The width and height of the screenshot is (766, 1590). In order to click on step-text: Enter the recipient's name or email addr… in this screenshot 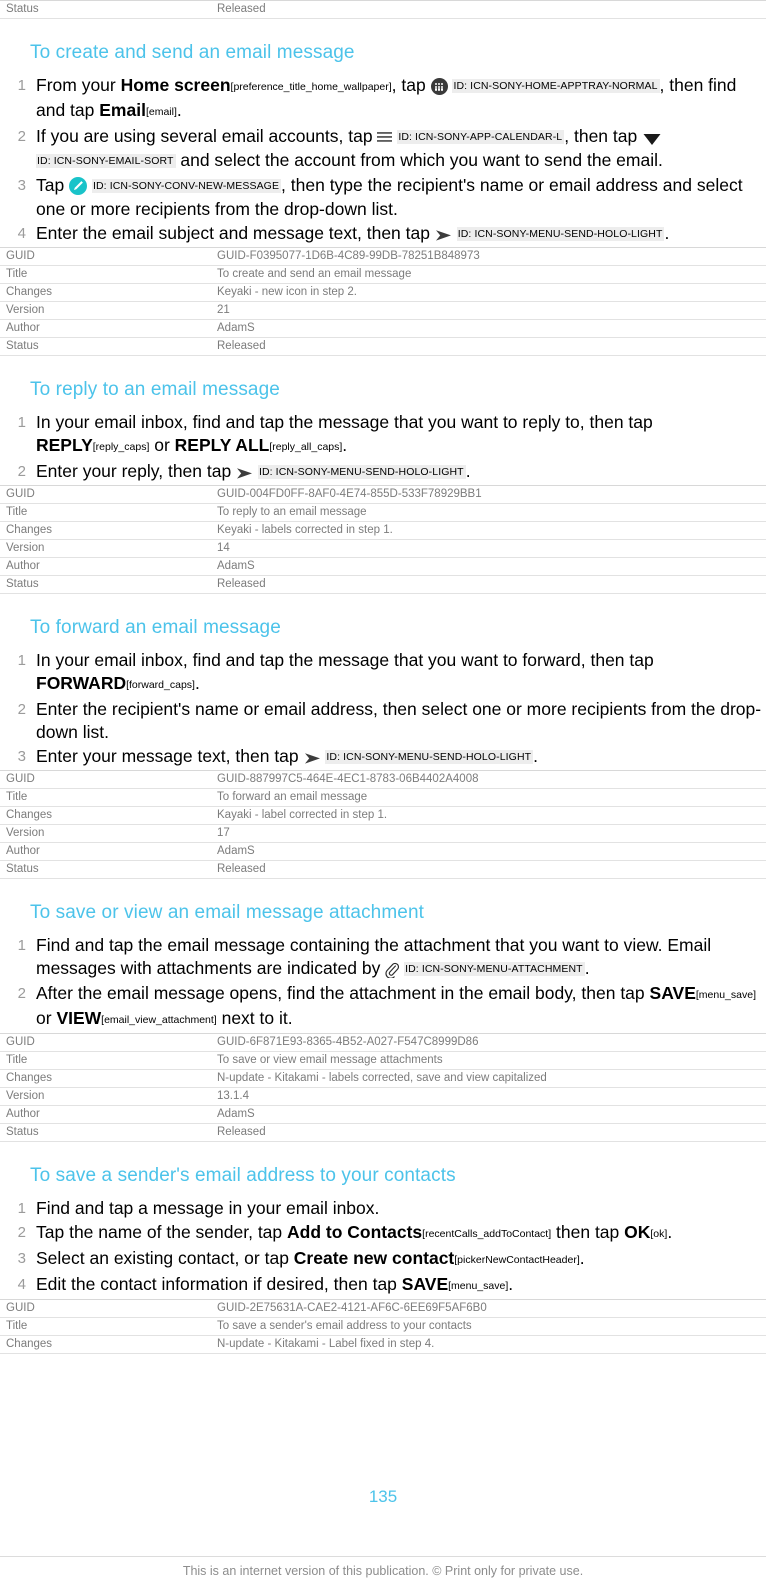, I will do `click(399, 720)`.